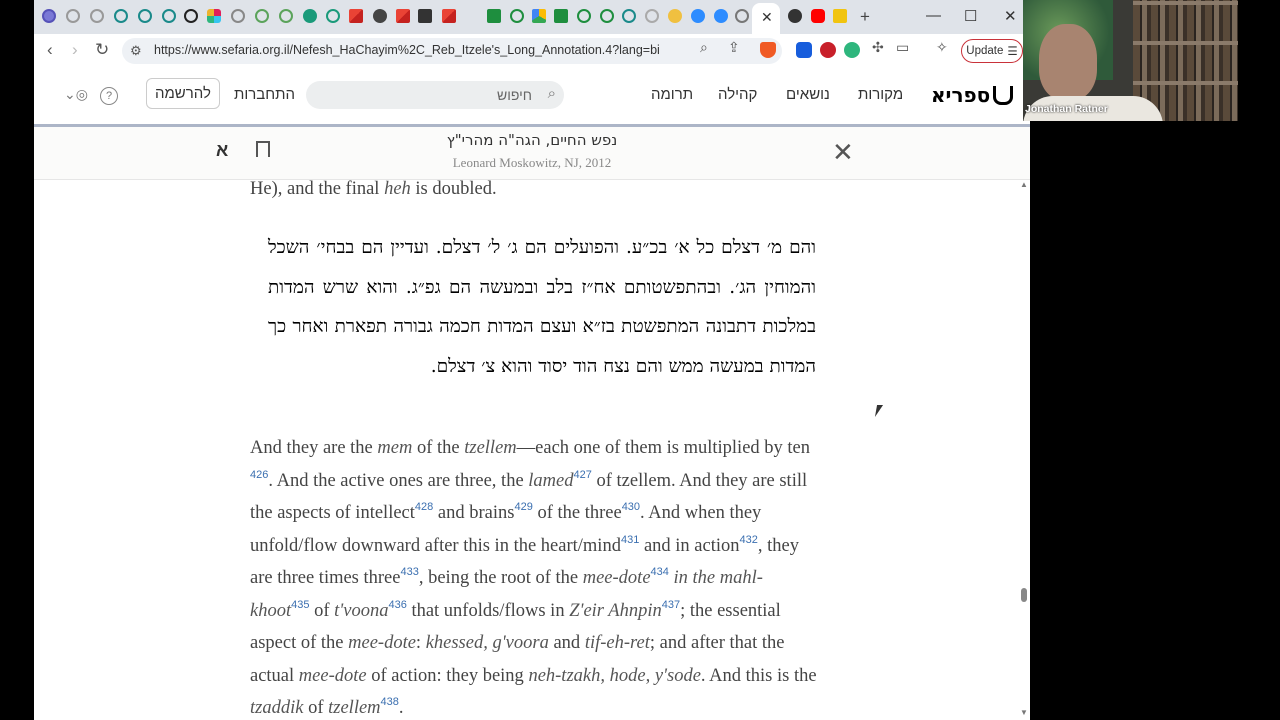 This screenshot has height=720, width=1280. I want to click on footnote-marker: 438, so click(390, 702).